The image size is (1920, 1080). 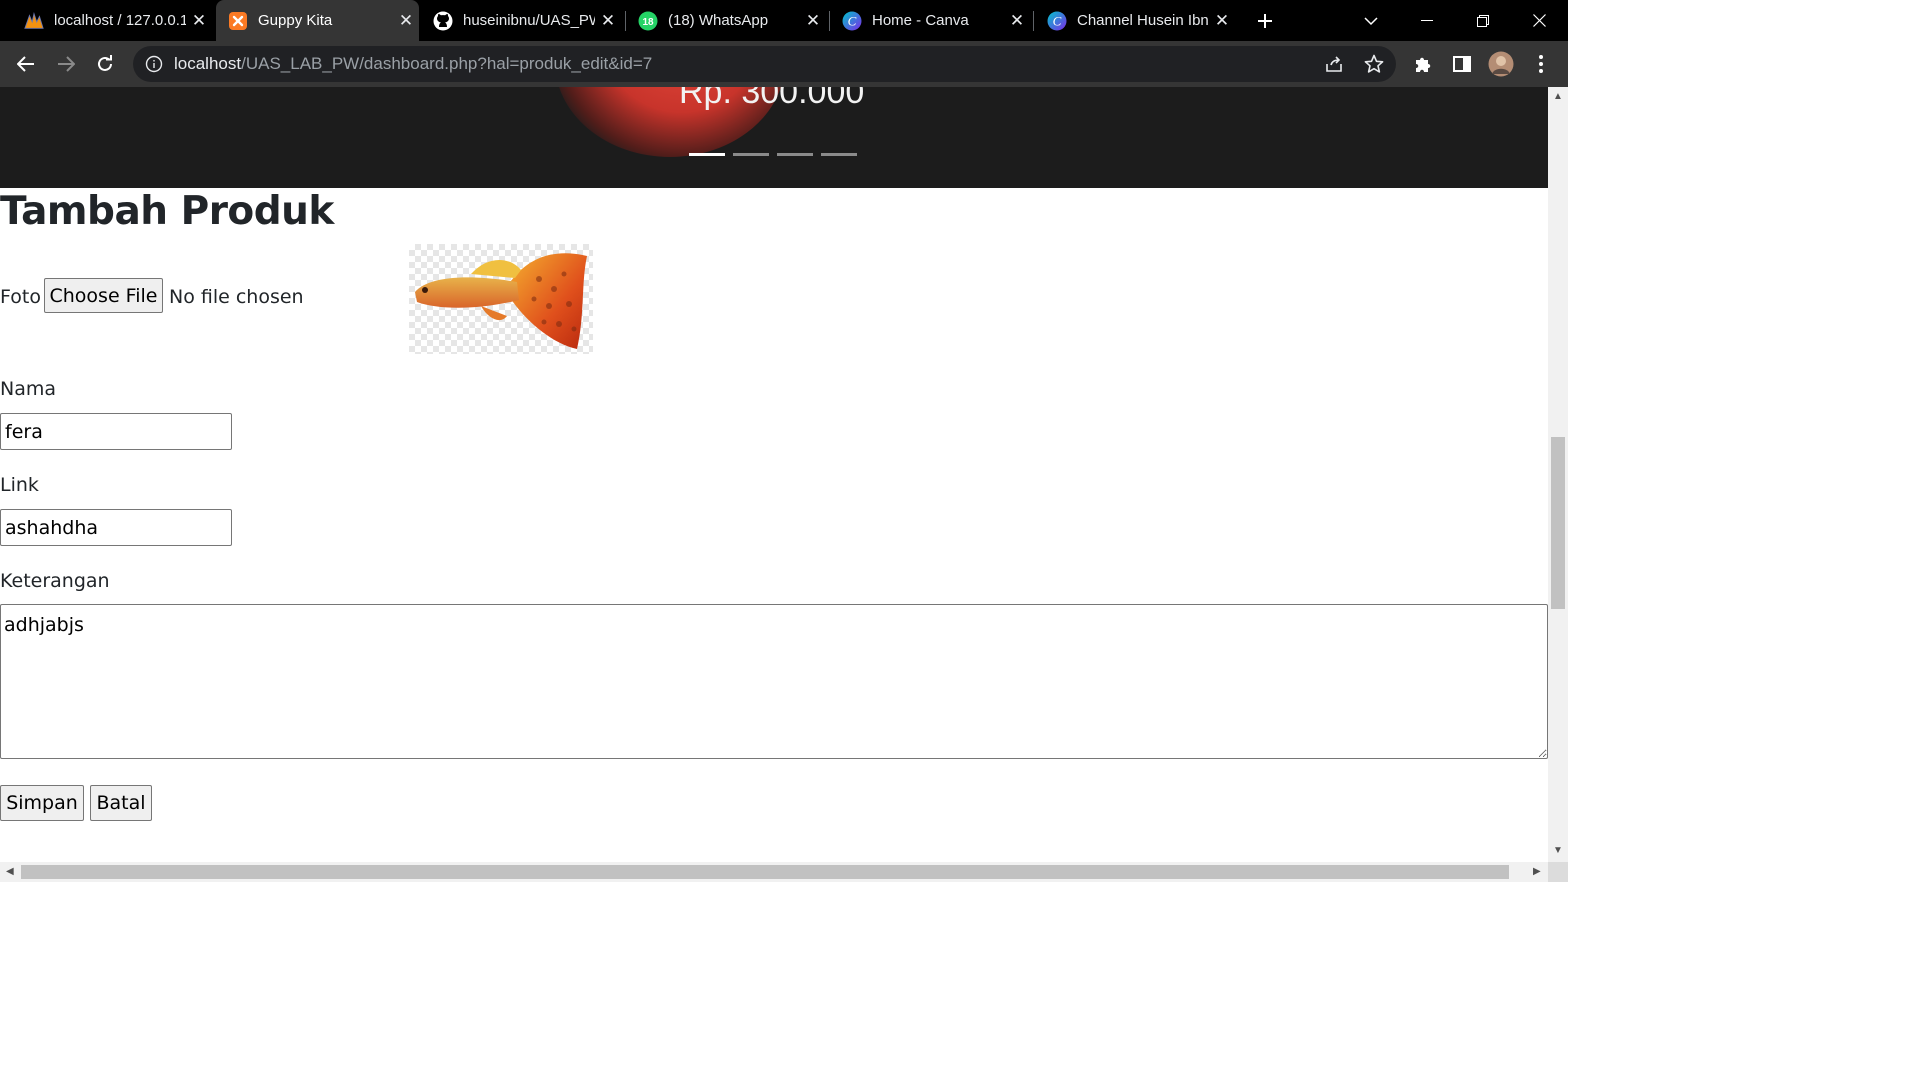 I want to click on back-button, so click(x=26, y=64).